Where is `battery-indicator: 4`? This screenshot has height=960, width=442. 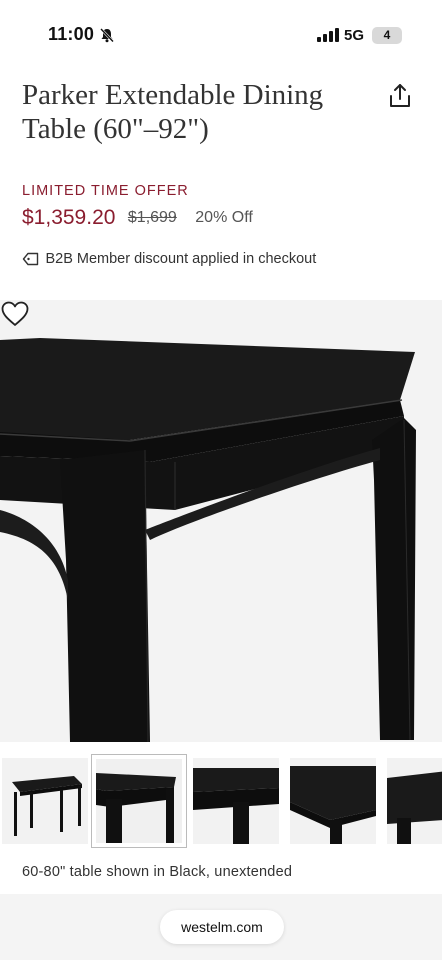
battery-indicator: 4 is located at coordinates (387, 35).